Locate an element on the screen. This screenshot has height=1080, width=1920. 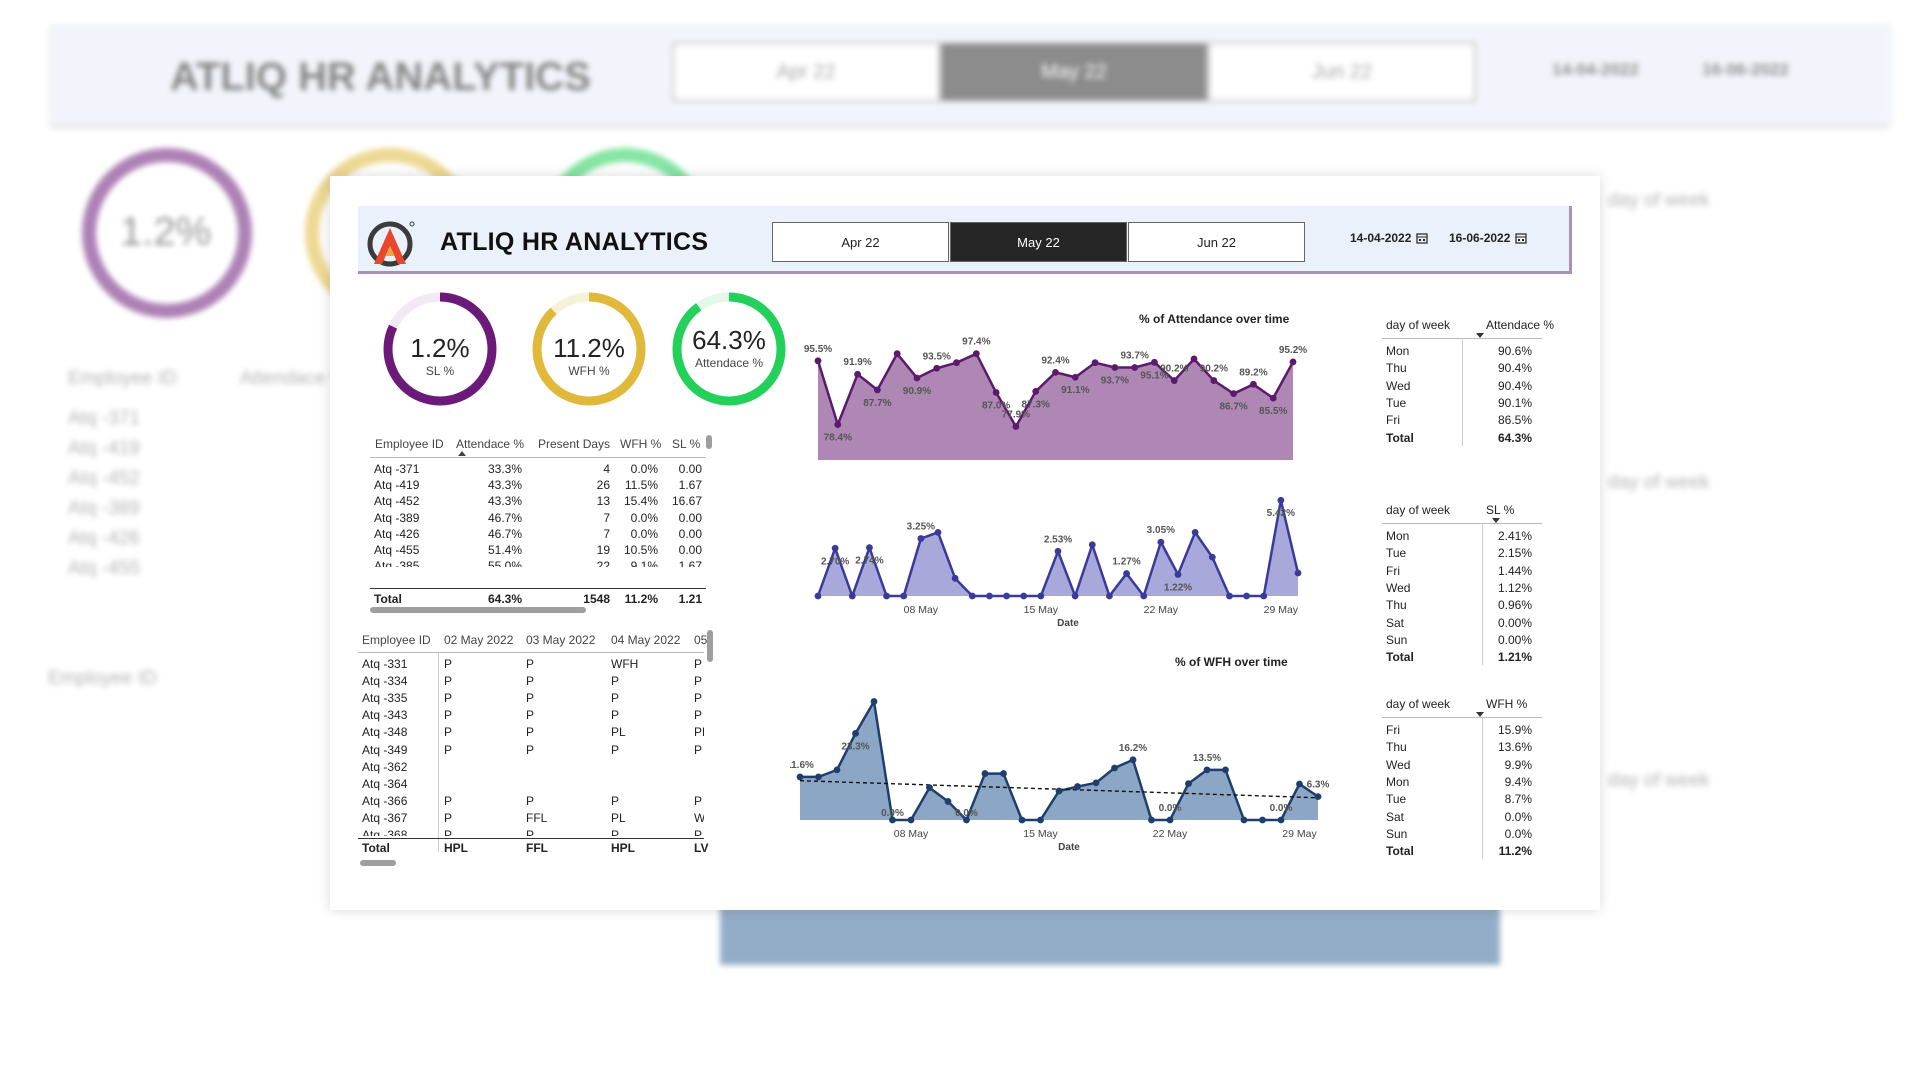
date-to-picker: 16-06-2022 is located at coordinates (1488, 238).